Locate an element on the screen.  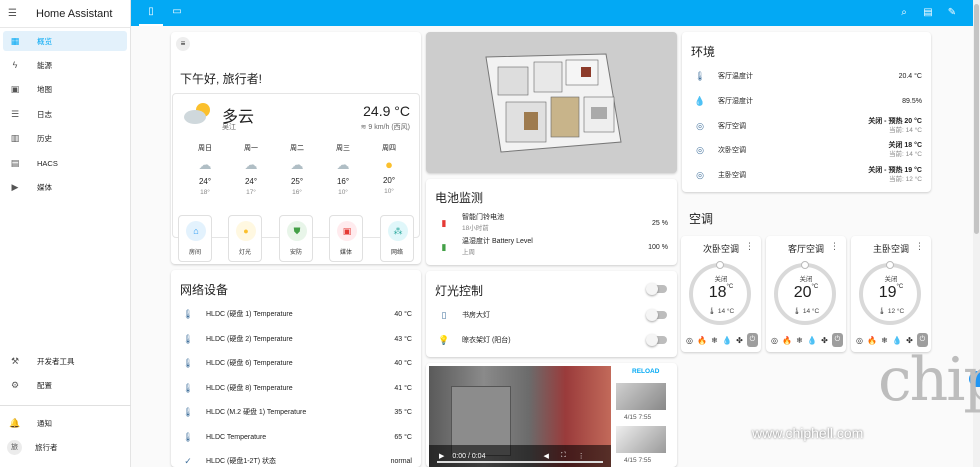
group-toggle is located at coordinates (661, 289).